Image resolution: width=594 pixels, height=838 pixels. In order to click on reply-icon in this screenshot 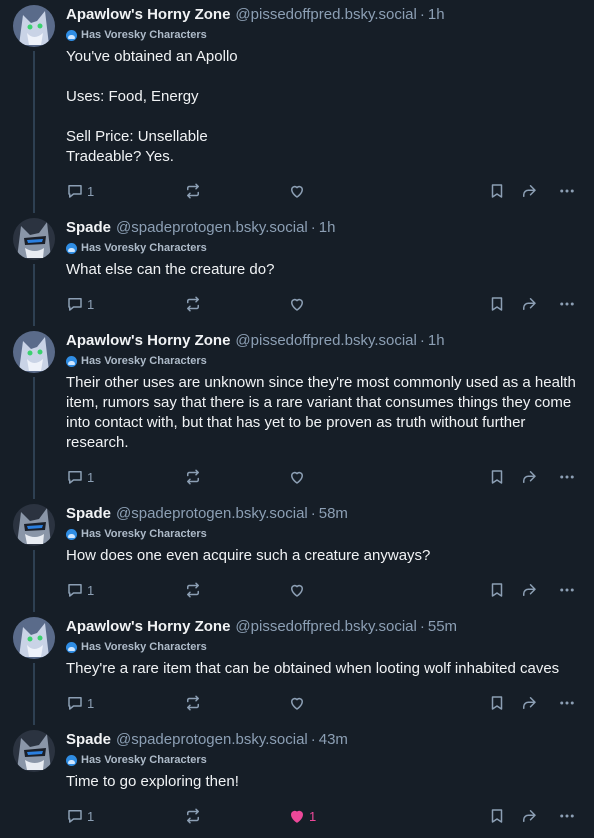, I will do `click(75, 590)`.